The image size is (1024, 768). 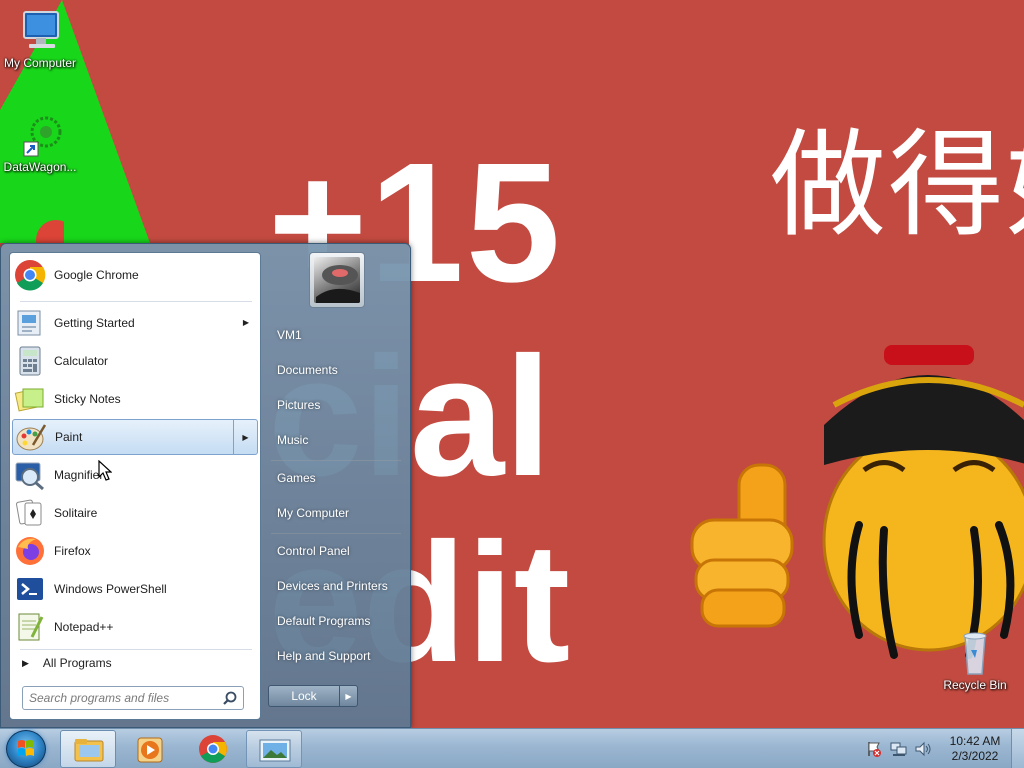 I want to click on explorer-icon, so click(x=89, y=750).